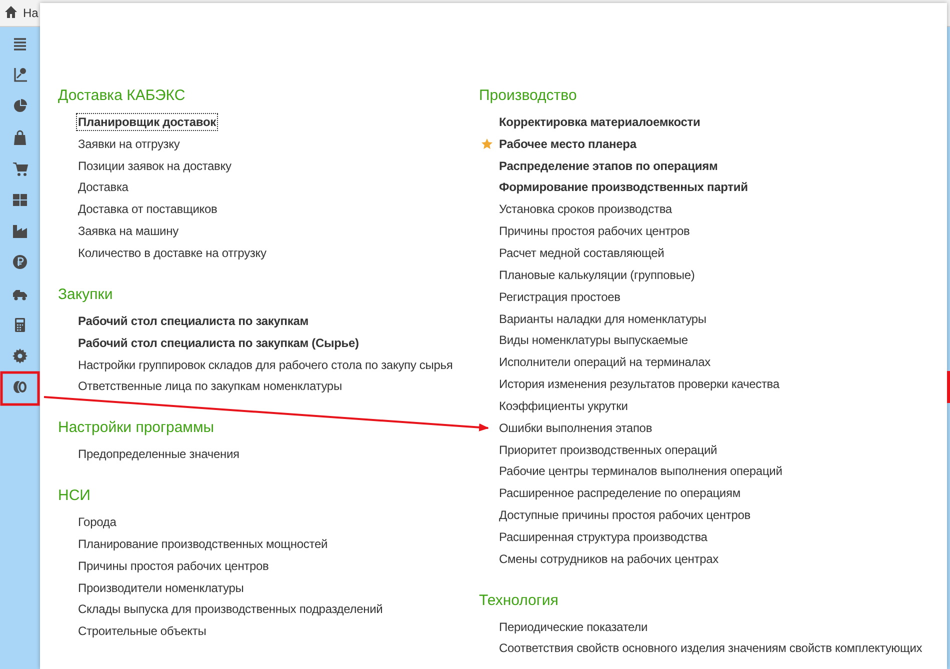 The image size is (950, 669). Describe the element at coordinates (11, 12) in the screenshot. I see `home-icon` at that location.